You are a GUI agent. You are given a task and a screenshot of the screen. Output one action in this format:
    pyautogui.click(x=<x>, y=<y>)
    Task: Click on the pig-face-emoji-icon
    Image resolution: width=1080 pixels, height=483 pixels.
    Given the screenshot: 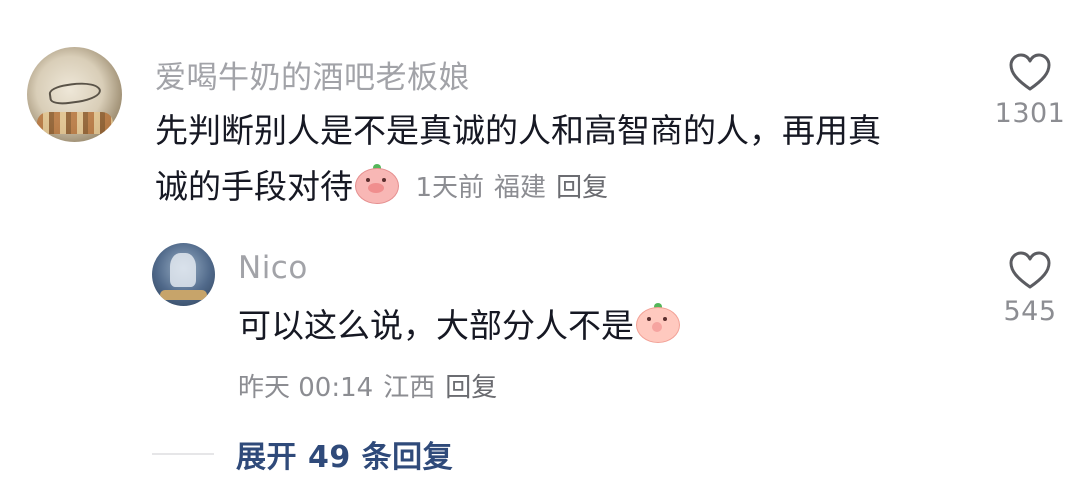 What is the action you would take?
    pyautogui.click(x=377, y=184)
    